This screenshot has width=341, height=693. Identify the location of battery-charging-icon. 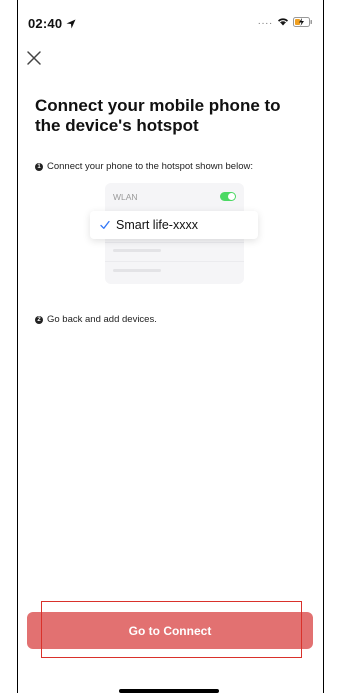
(302, 21).